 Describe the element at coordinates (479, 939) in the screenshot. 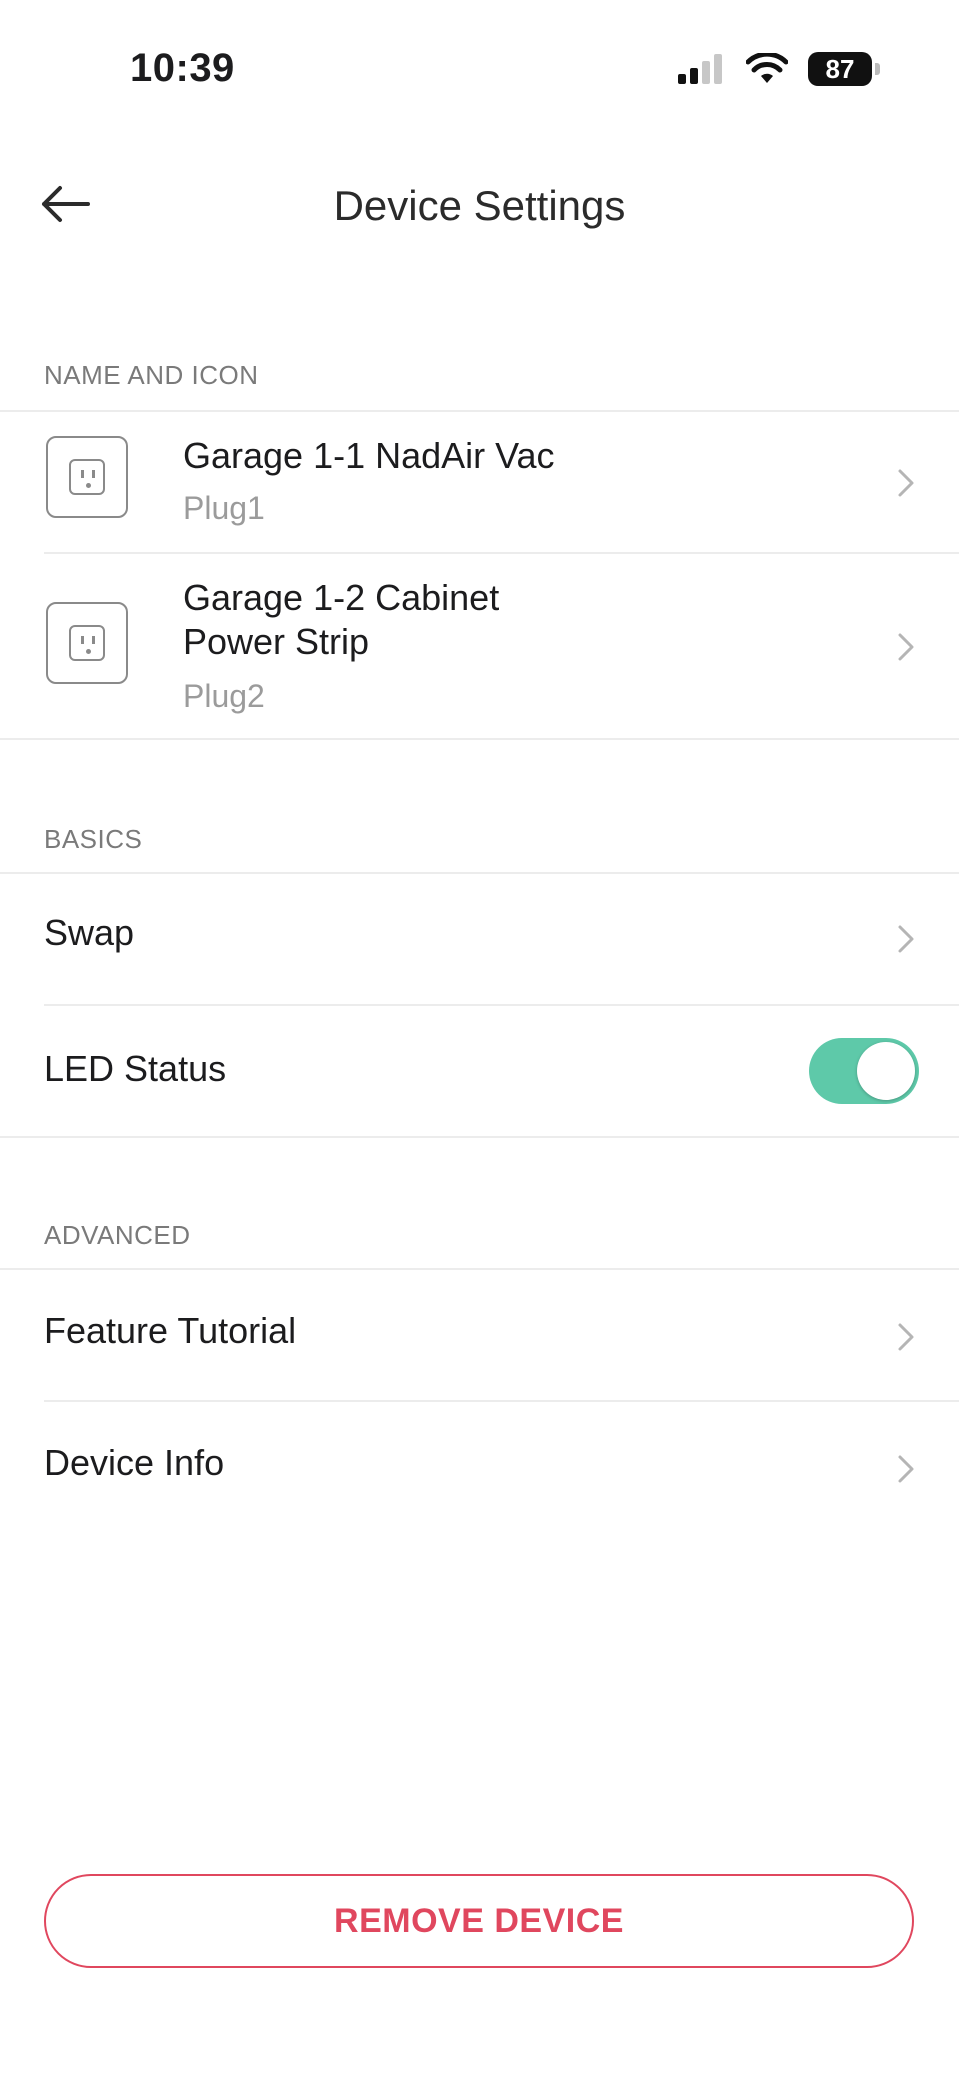

I see `swap-row: Swap` at that location.